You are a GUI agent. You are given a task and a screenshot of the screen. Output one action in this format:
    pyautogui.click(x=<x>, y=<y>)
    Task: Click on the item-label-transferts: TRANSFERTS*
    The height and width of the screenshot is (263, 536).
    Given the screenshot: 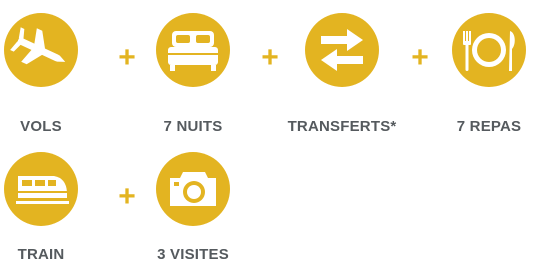 What is the action you would take?
    pyautogui.click(x=342, y=126)
    